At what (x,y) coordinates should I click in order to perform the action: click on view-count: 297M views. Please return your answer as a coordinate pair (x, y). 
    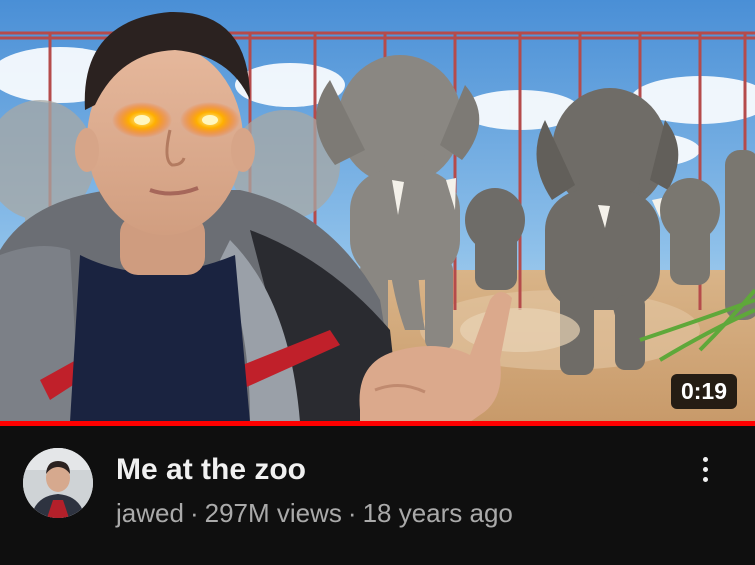
    Looking at the image, I should click on (273, 513).